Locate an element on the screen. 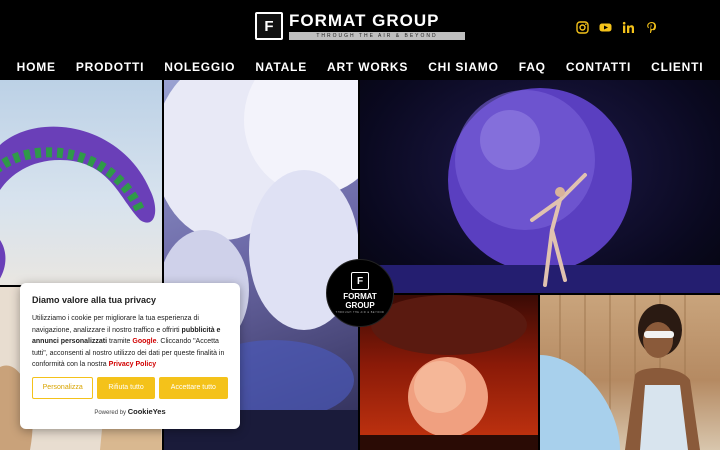 This screenshot has height=450, width=720. octopus-tentacle-image is located at coordinates (78, 202).